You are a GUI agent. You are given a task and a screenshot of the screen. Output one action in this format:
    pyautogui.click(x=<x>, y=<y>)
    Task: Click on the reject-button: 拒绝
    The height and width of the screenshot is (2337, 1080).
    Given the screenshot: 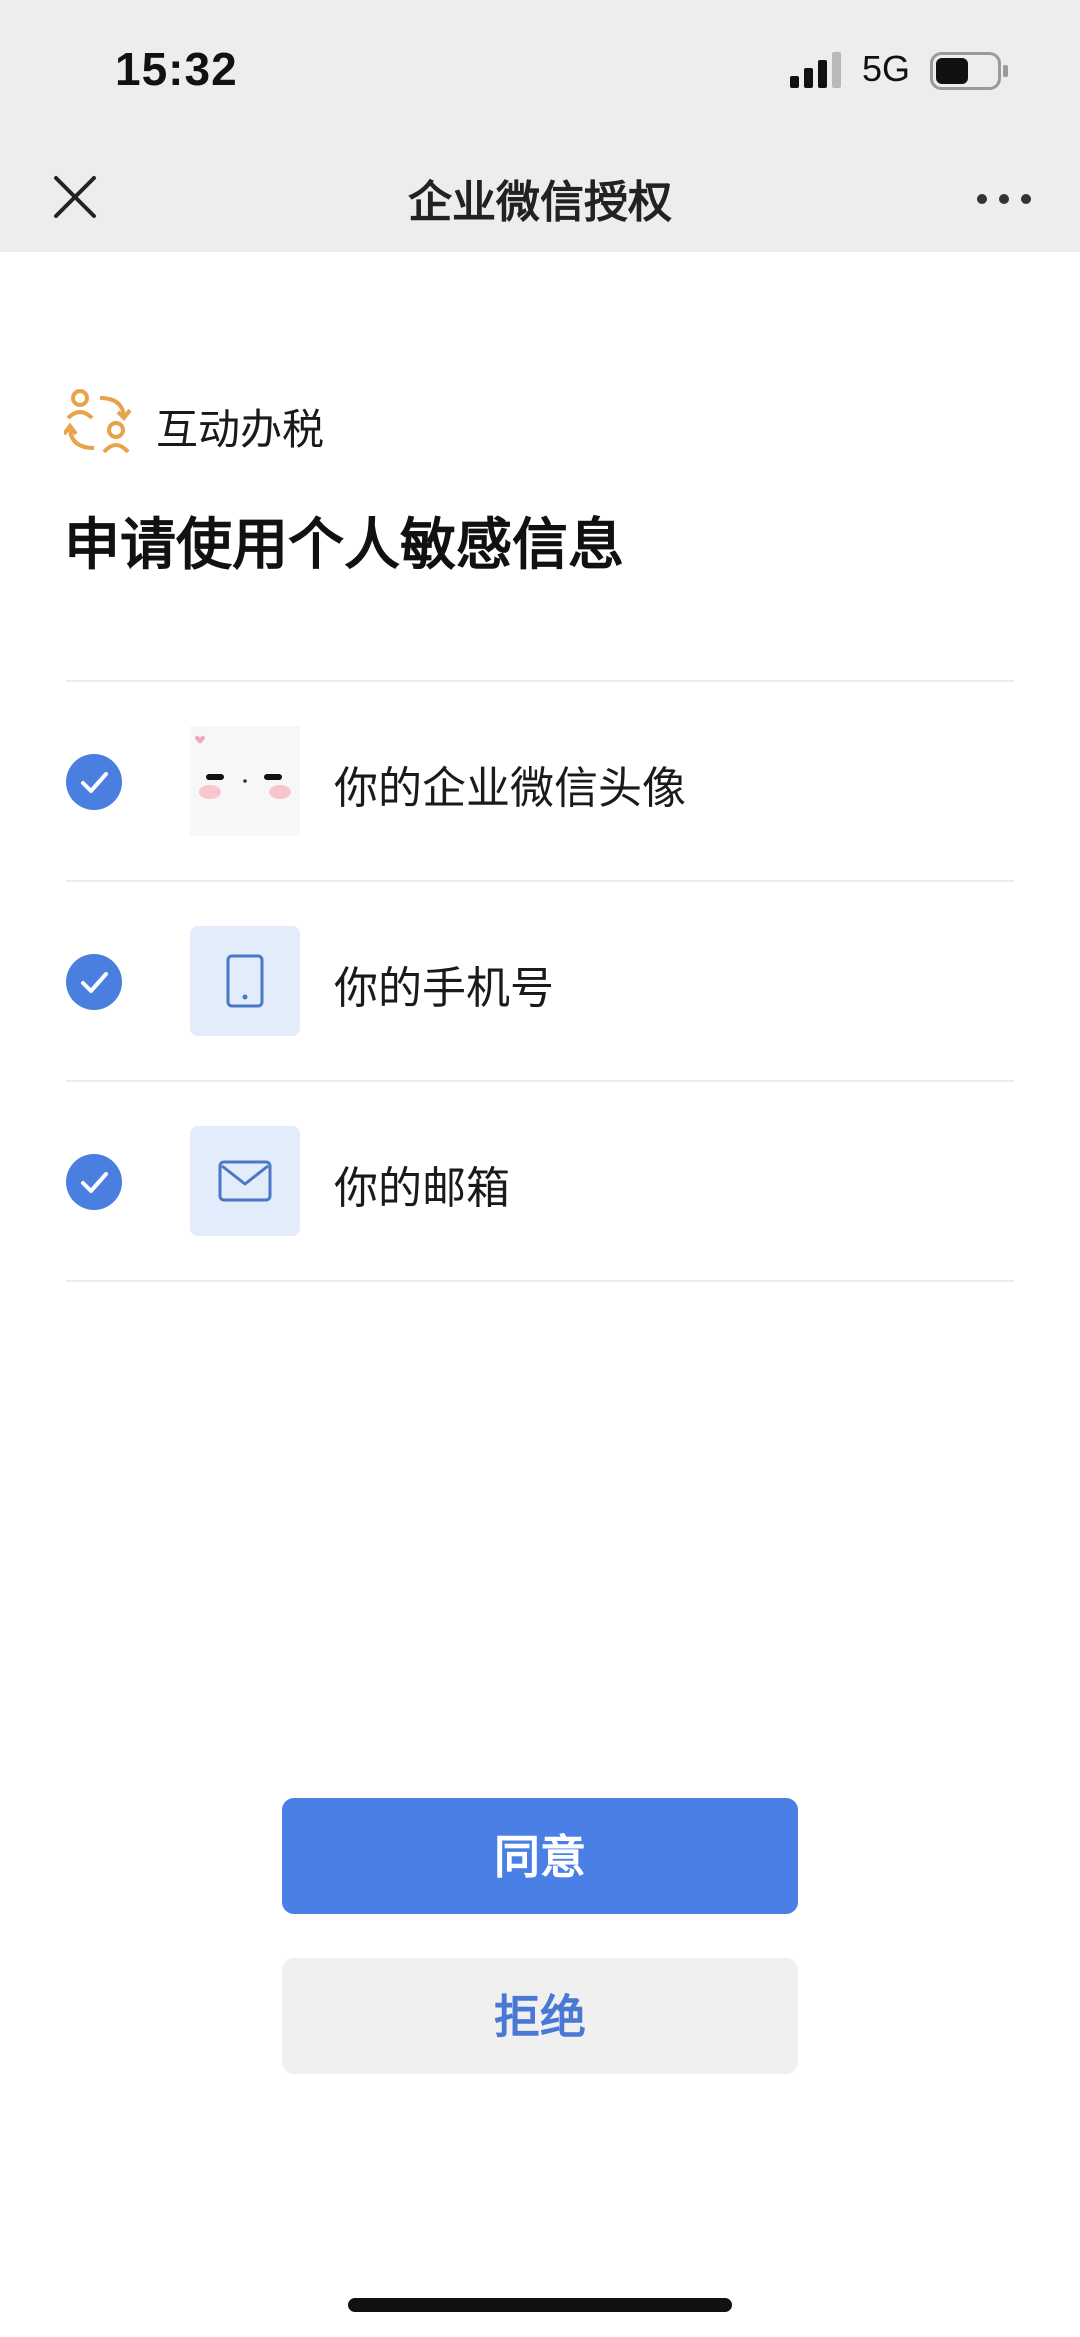 What is the action you would take?
    pyautogui.click(x=540, y=2016)
    